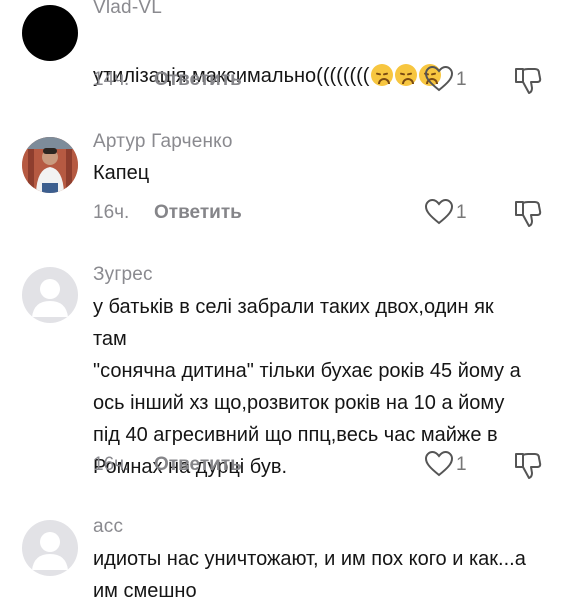 This screenshot has height=607, width=562. What do you see at coordinates (123, 275) in the screenshot?
I see `comment-username: Зугрес` at bounding box center [123, 275].